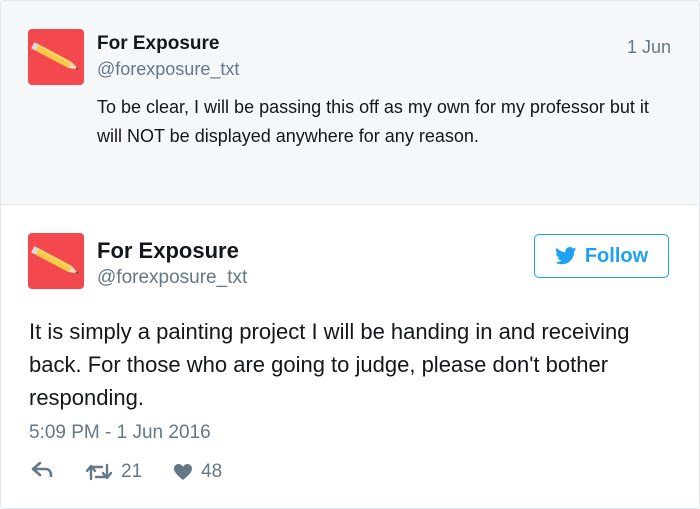 This screenshot has width=700, height=509. I want to click on like-button: 48, so click(197, 472).